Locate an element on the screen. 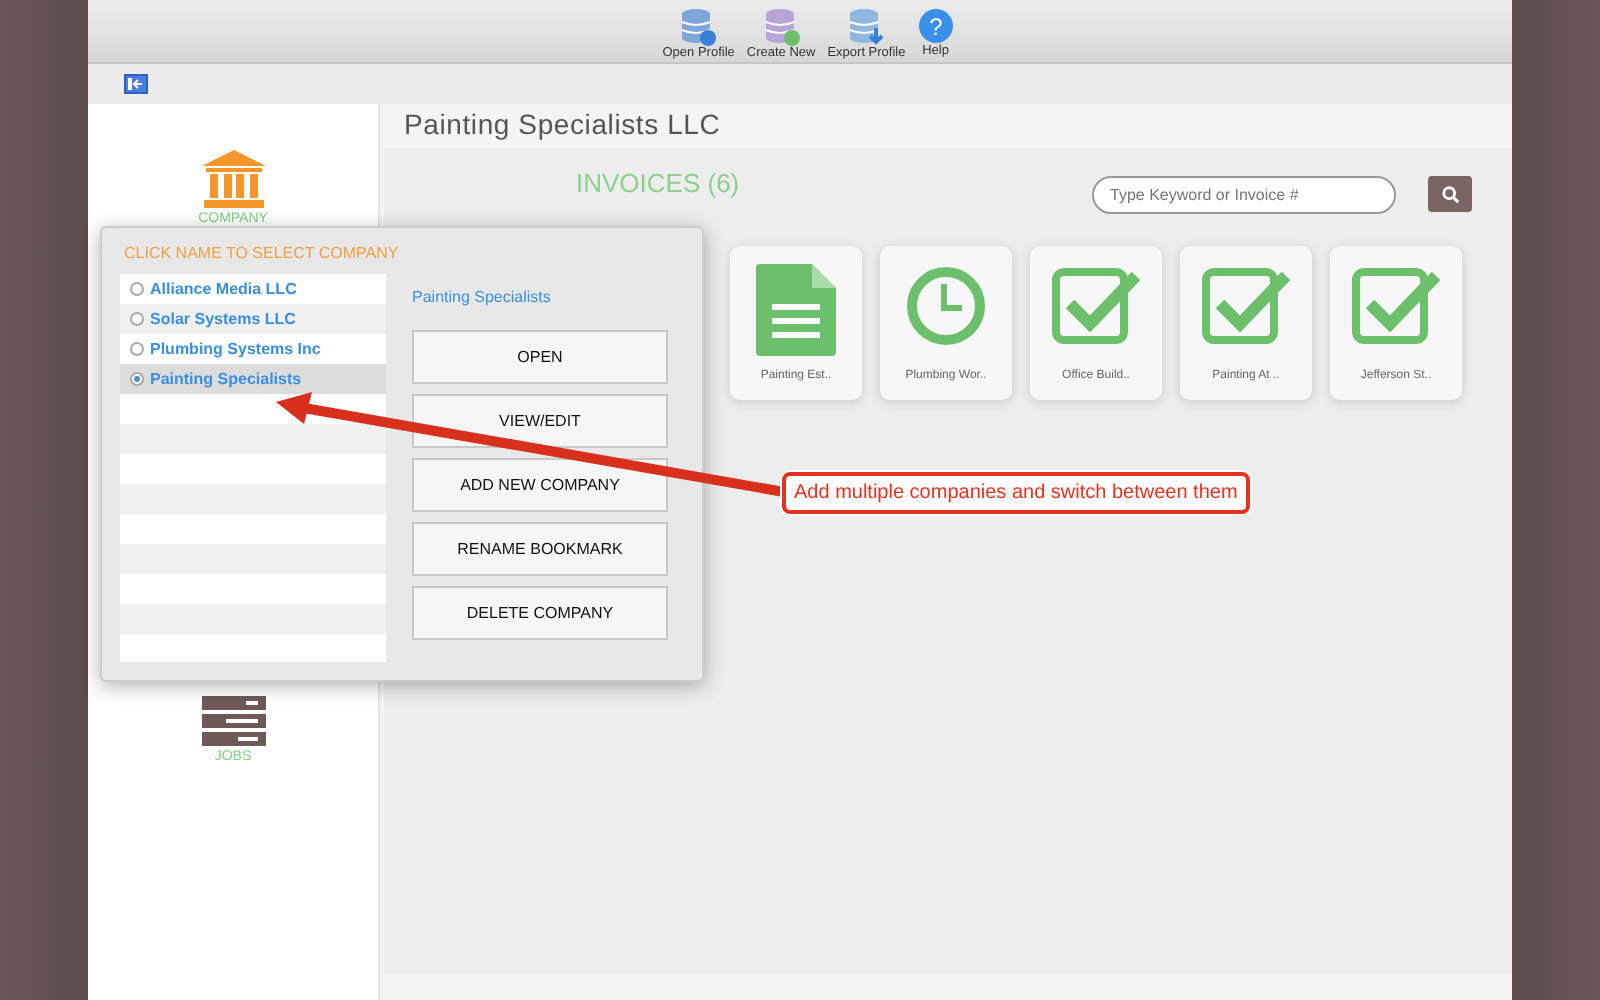 Image resolution: width=1600 pixels, height=1000 pixels. dialog-button: VIEW/EDIT is located at coordinates (540, 421).